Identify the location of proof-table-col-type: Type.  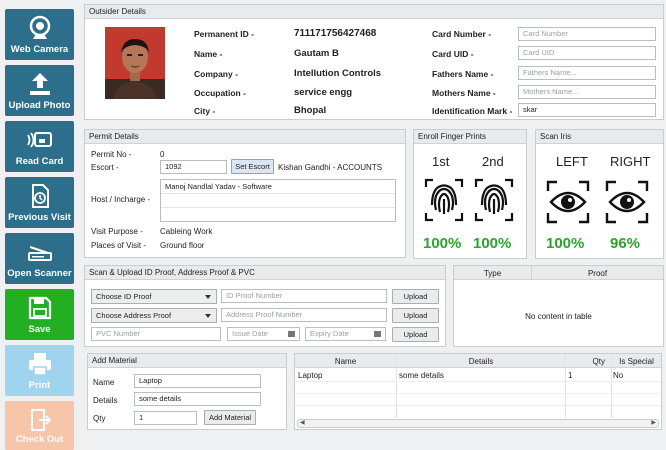
(492, 273).